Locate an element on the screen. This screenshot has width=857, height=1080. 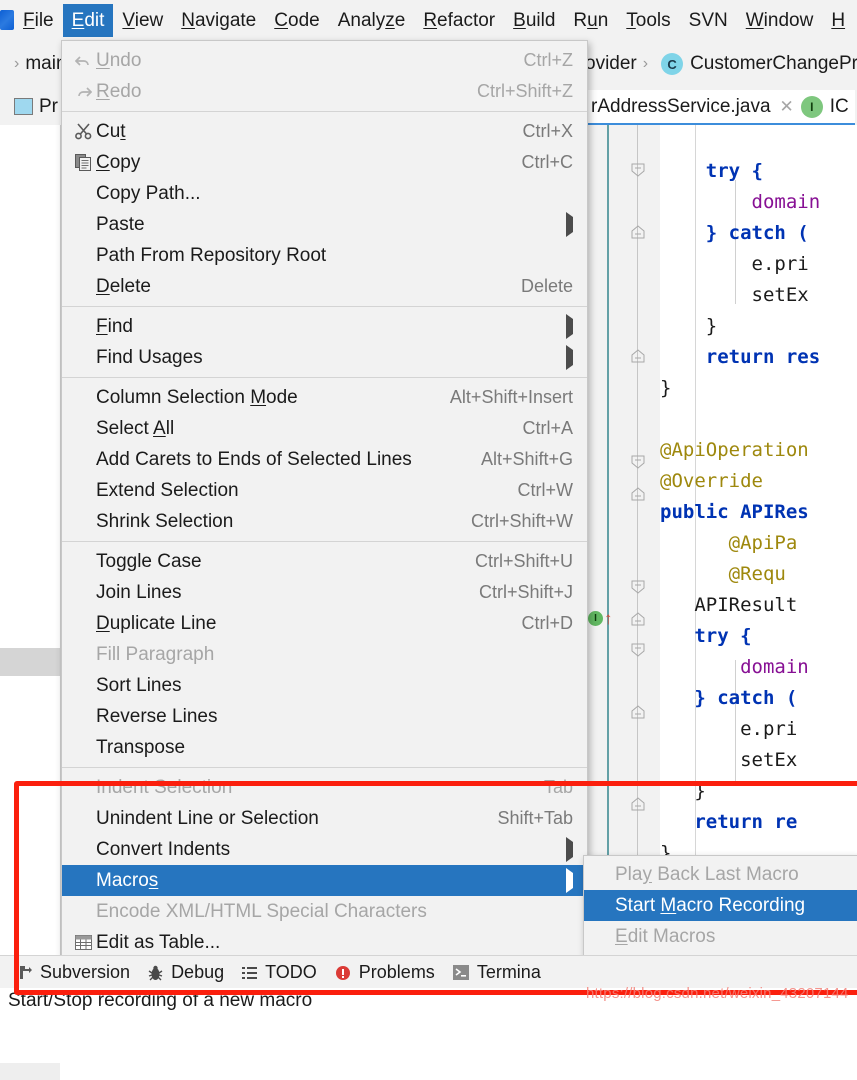
menu-view: View is located at coordinates (142, 20).